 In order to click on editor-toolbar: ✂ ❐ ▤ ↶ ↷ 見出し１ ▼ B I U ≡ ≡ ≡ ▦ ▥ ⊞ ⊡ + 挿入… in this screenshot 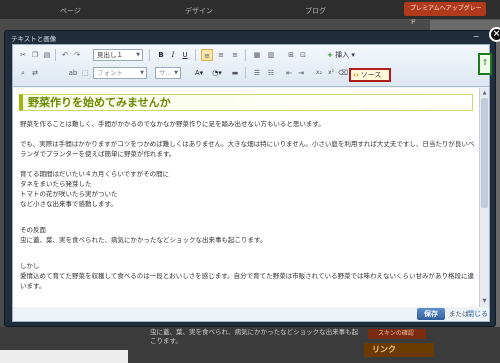, I will do `click(252, 66)`.